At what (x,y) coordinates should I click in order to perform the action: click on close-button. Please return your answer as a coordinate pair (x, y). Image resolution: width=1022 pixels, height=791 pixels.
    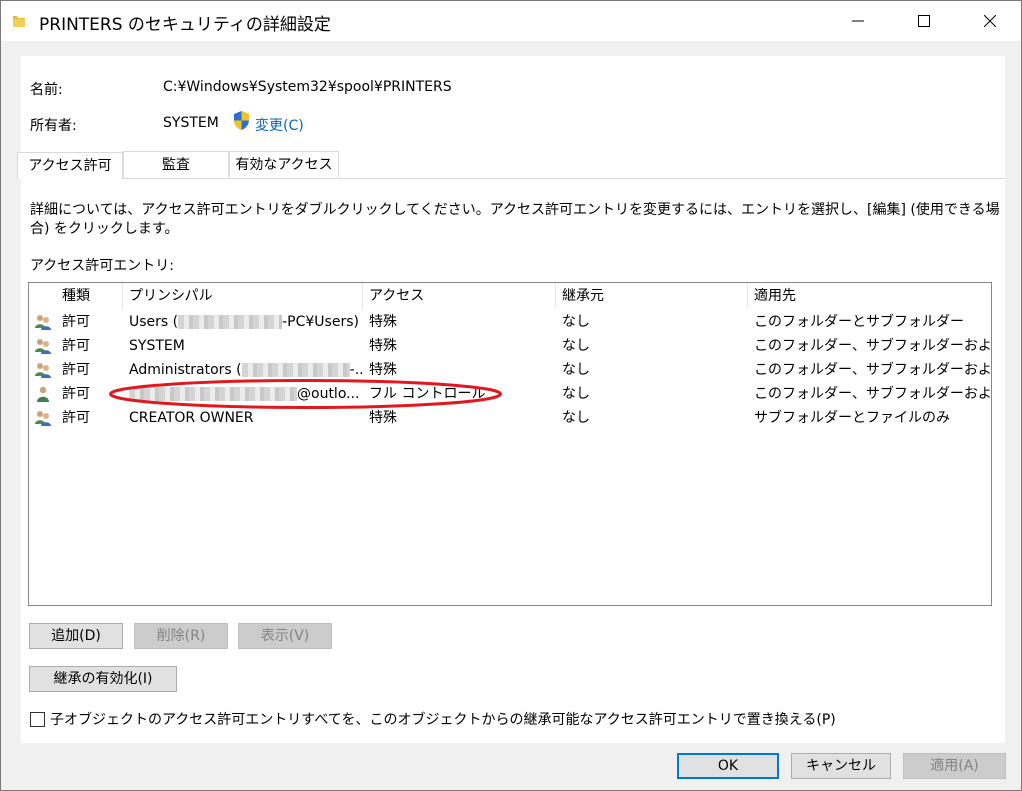
    Looking at the image, I should click on (990, 21).